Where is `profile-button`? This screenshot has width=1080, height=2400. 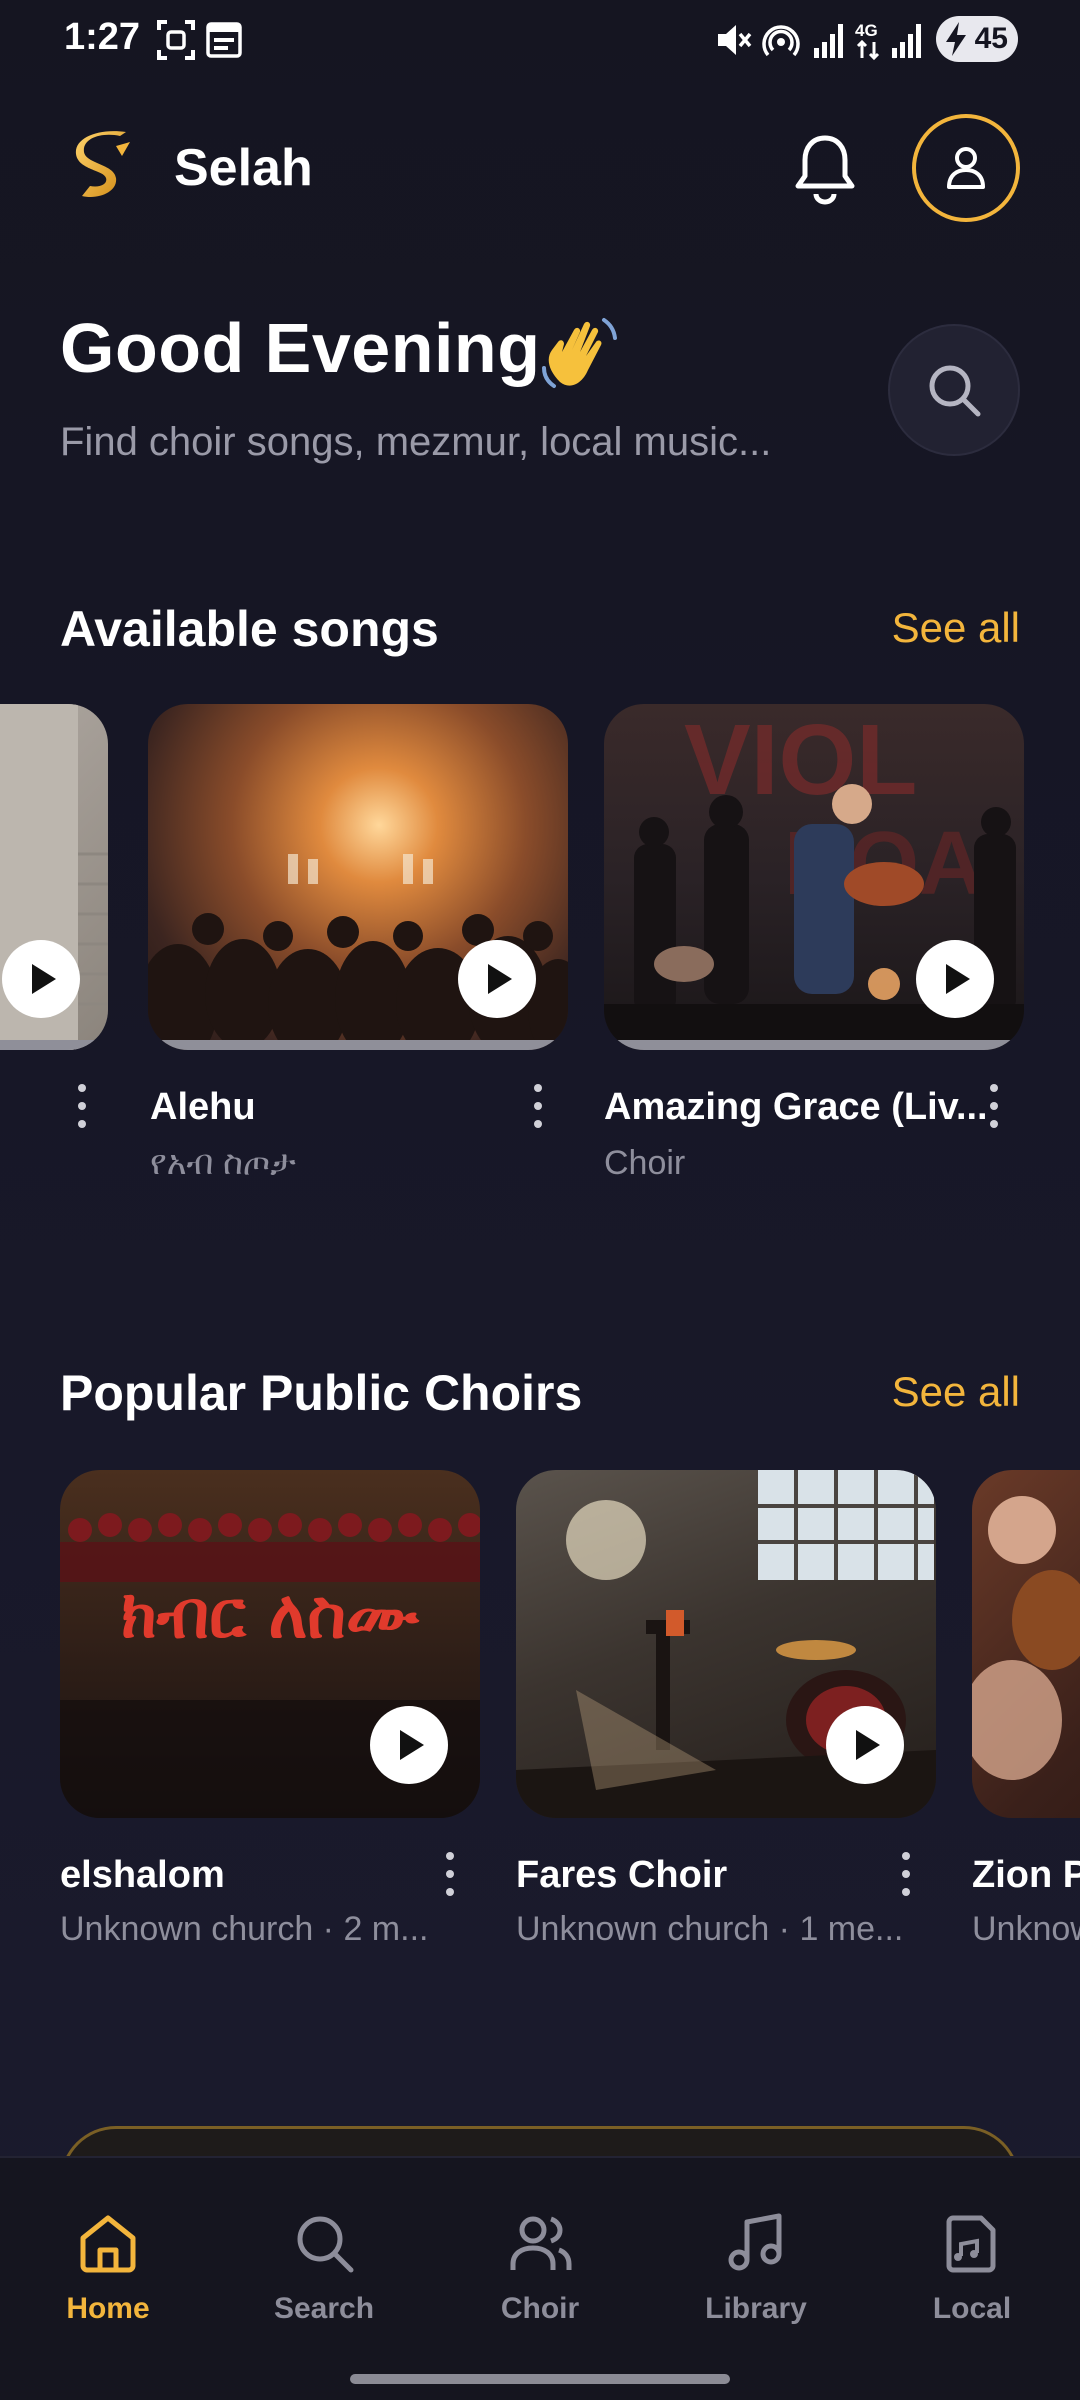 profile-button is located at coordinates (966, 168).